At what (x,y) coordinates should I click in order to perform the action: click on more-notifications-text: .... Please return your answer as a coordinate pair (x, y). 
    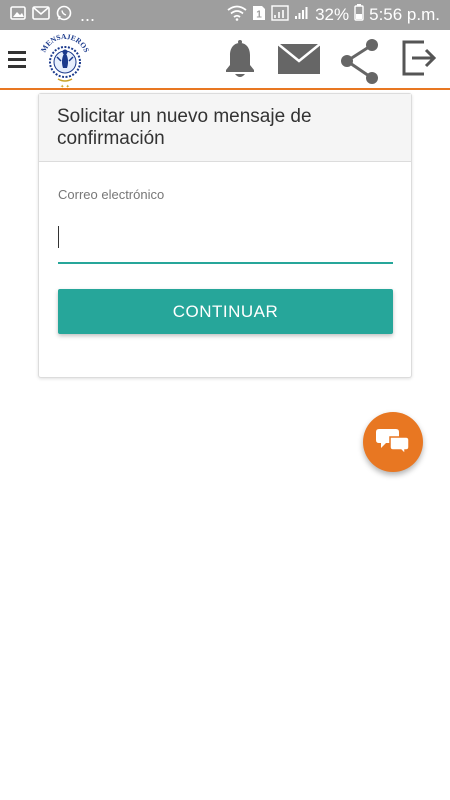
    Looking at the image, I should click on (88, 15).